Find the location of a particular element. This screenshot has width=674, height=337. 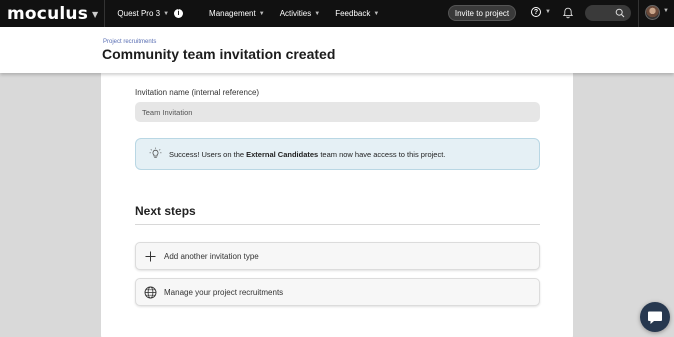

lightbulb-icon is located at coordinates (155, 152).